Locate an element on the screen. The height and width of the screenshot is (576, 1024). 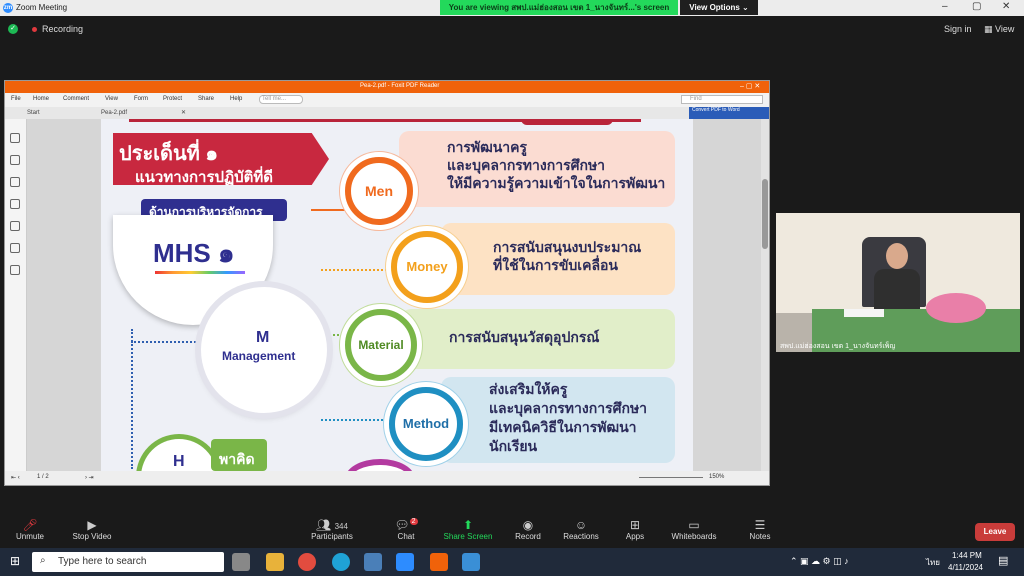
pages-icon is located at coordinates (15, 160).